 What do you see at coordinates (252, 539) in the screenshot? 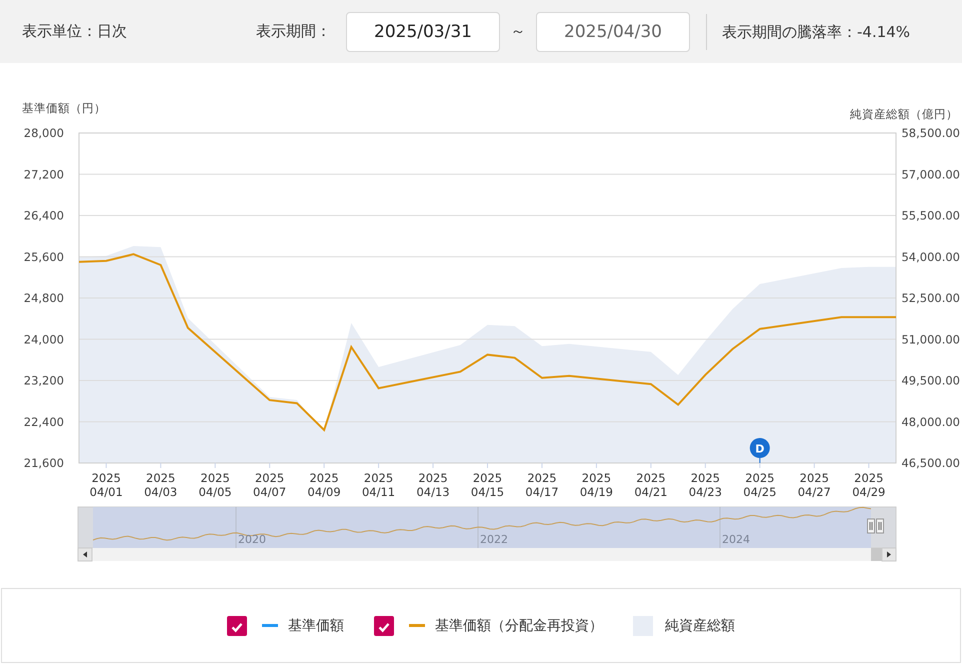
I see `navigator-year-label: 2020` at bounding box center [252, 539].